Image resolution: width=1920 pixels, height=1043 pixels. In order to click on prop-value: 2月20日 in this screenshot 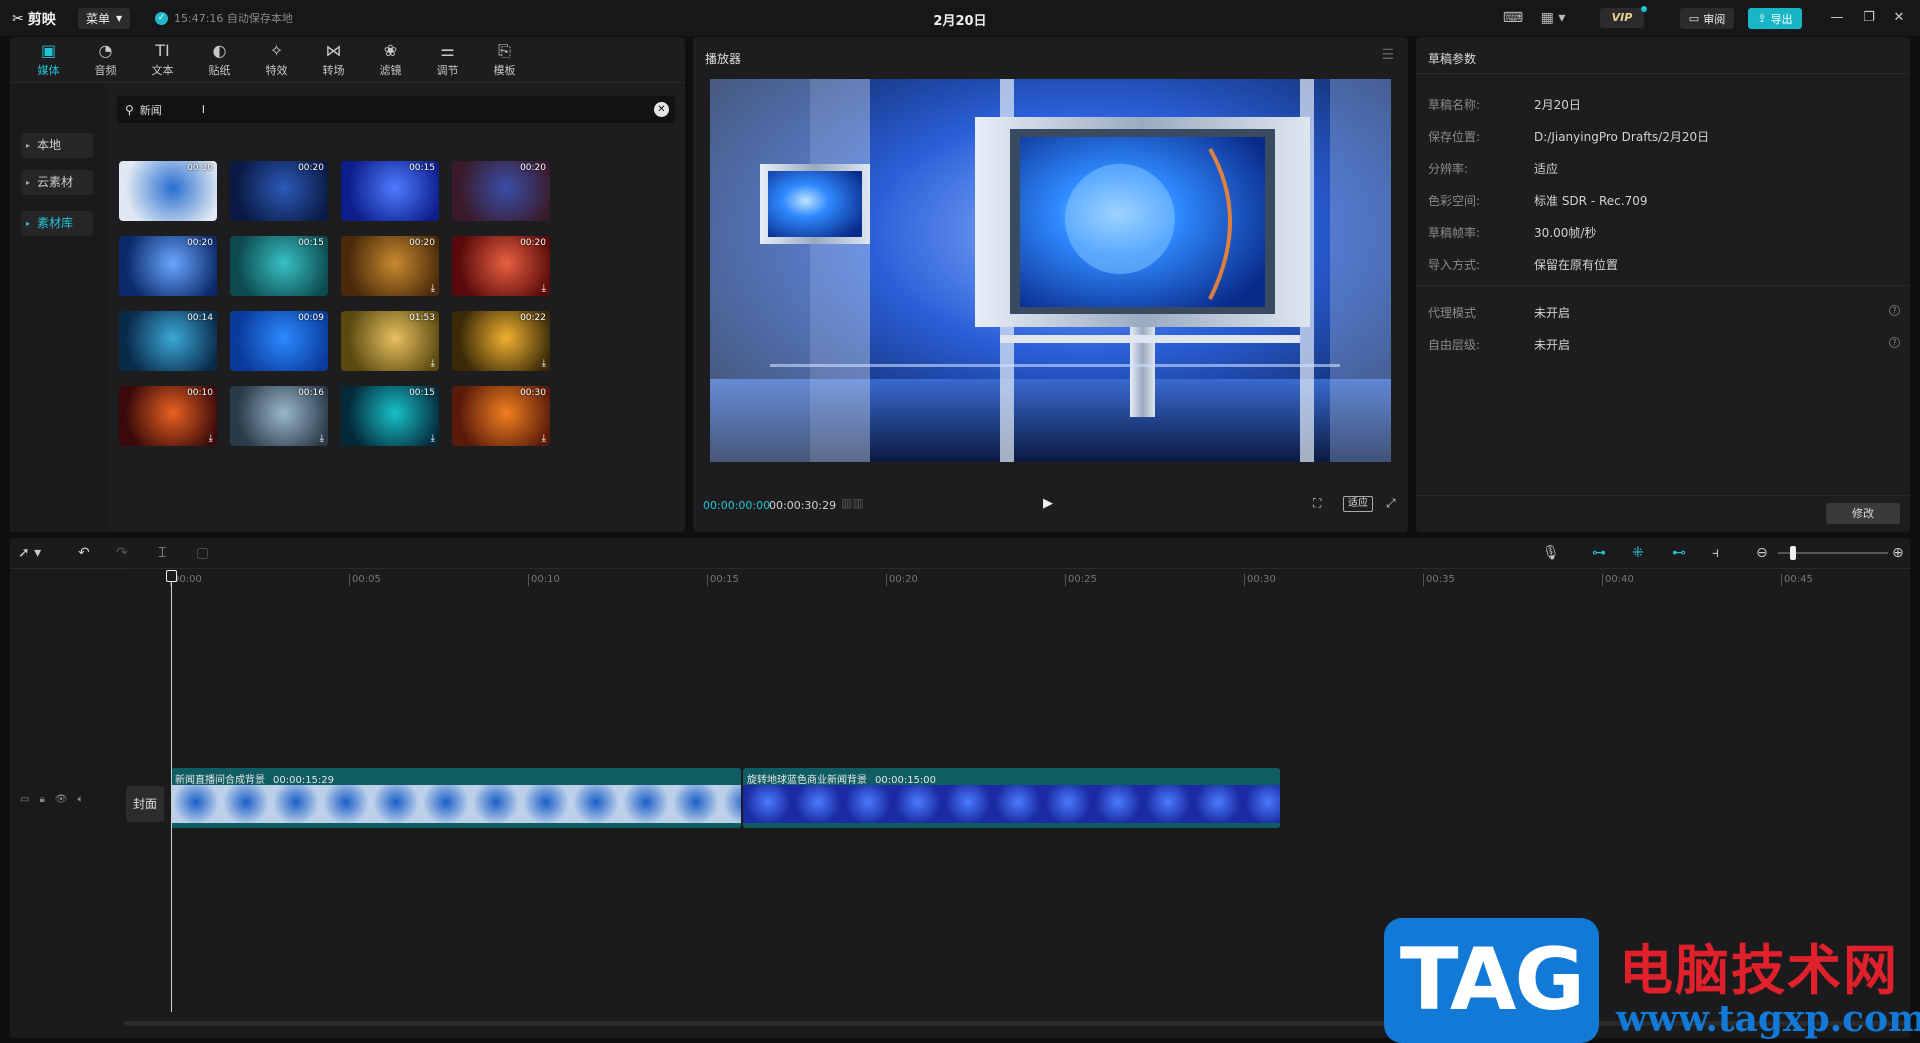, I will do `click(1557, 105)`.